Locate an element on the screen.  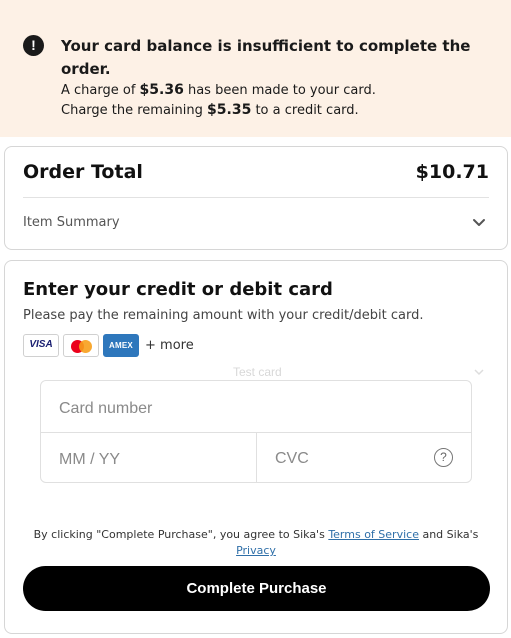
alert-charge-amount: $5.36 is located at coordinates (161, 90).